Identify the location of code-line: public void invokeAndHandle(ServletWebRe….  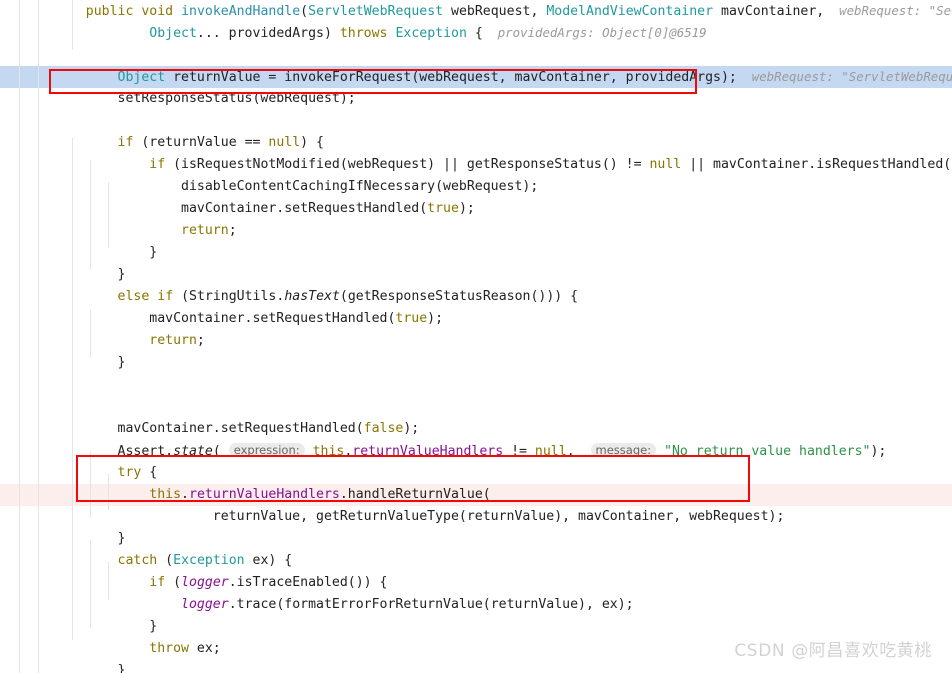
(476, 11).